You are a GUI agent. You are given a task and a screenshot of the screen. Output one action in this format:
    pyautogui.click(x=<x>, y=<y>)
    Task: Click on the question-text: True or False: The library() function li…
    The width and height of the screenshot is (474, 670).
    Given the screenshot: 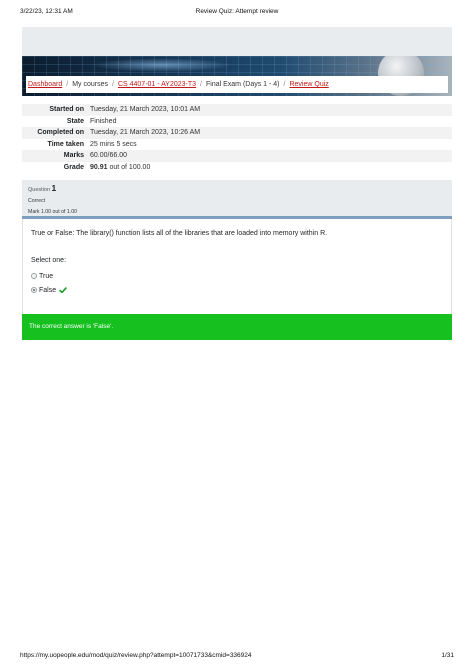 What is the action you would take?
    pyautogui.click(x=179, y=233)
    